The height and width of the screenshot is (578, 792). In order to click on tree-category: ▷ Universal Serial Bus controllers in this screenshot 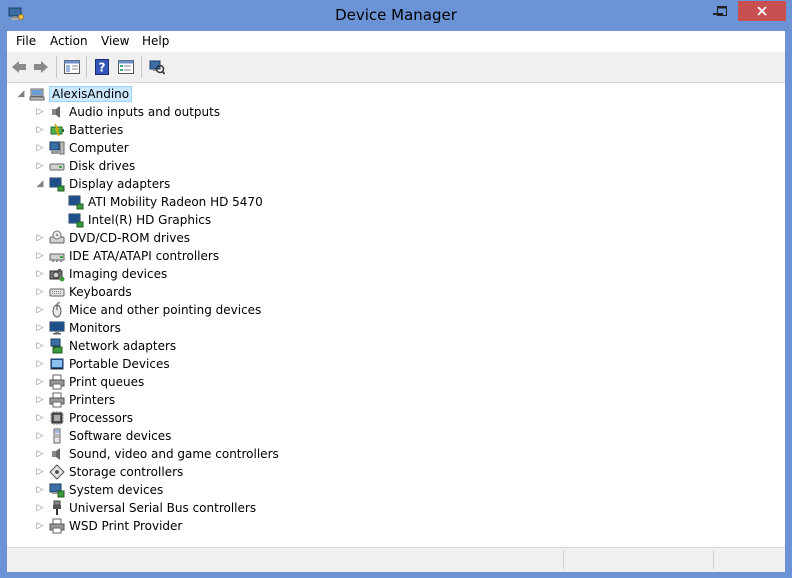, I will do `click(145, 508)`.